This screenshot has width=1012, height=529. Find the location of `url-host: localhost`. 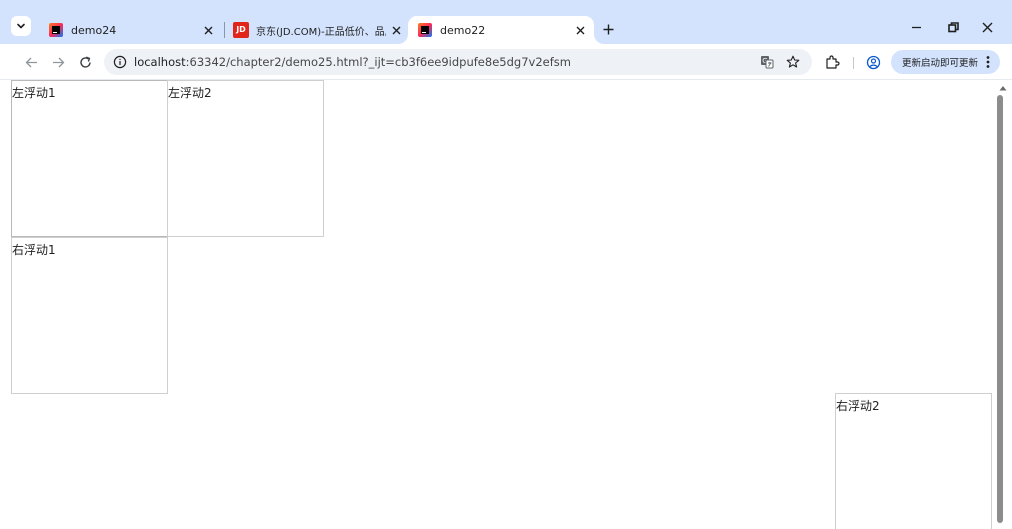

url-host: localhost is located at coordinates (160, 62).